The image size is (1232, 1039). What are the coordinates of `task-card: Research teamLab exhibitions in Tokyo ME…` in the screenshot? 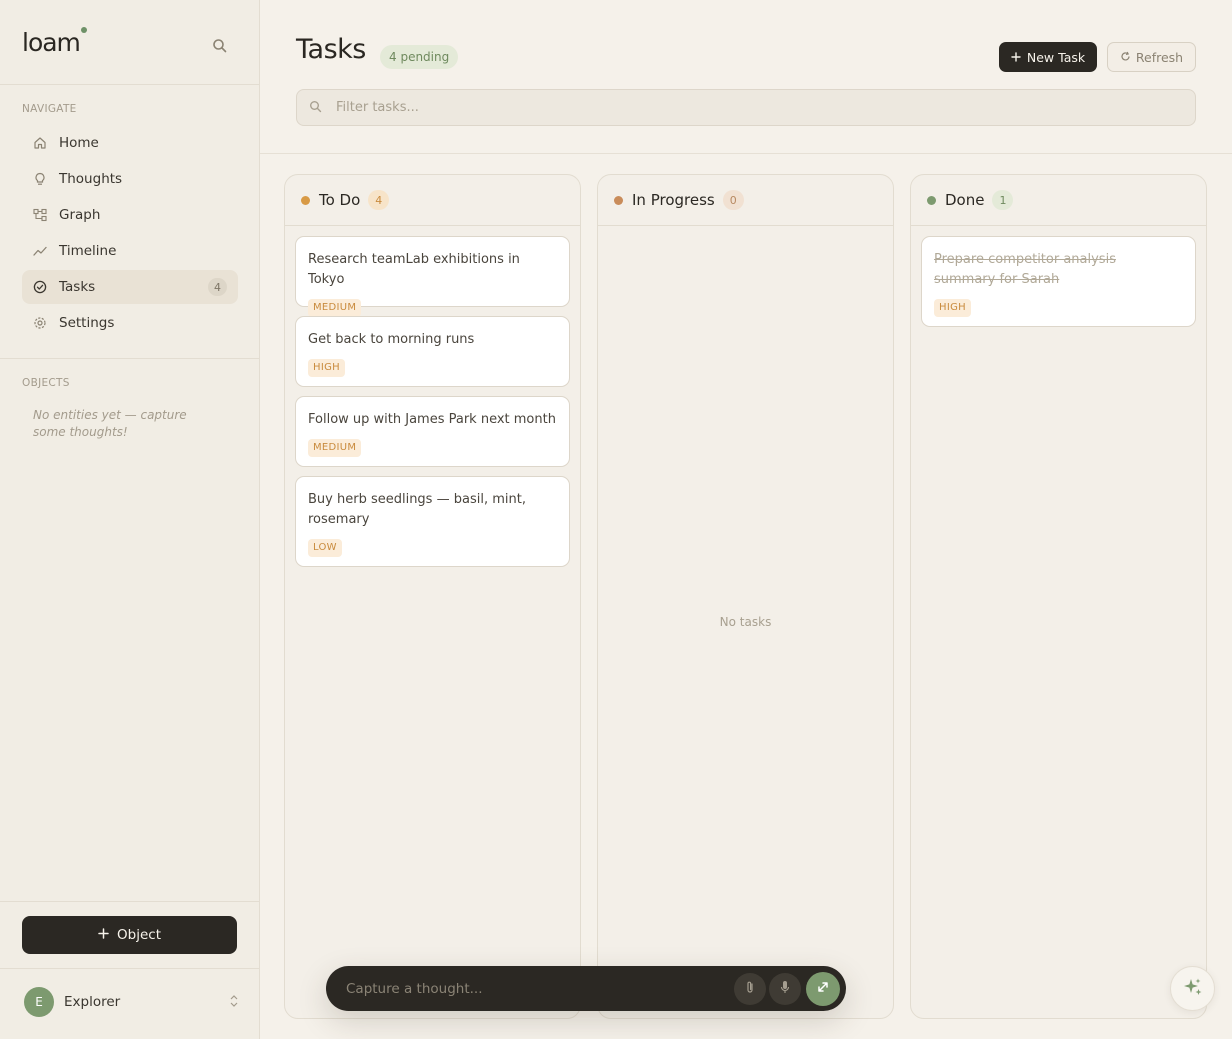 It's located at (432, 276).